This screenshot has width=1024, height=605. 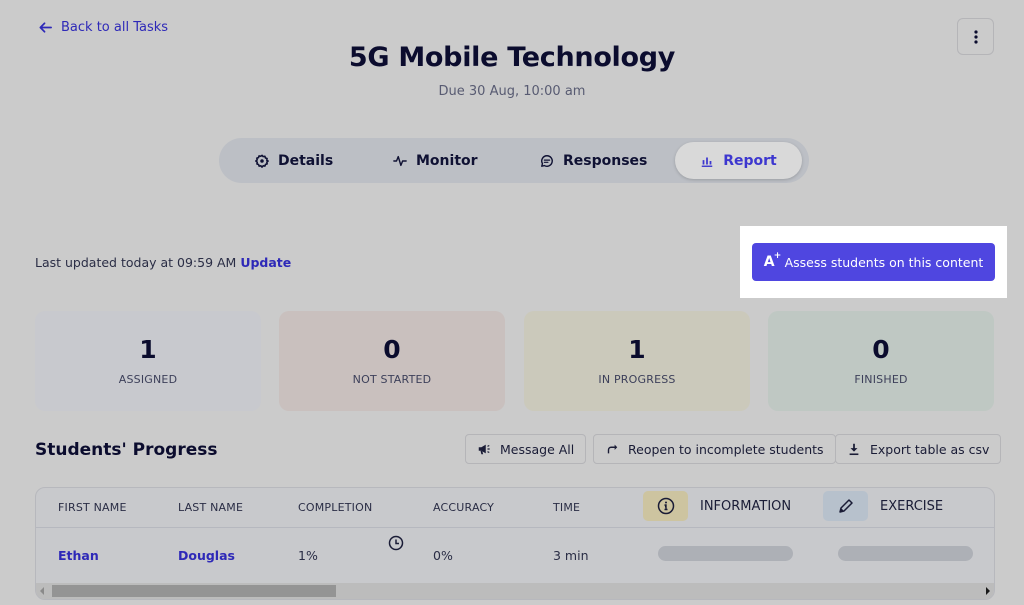 What do you see at coordinates (126, 450) in the screenshot?
I see `students-progress-title: Students' Progress` at bounding box center [126, 450].